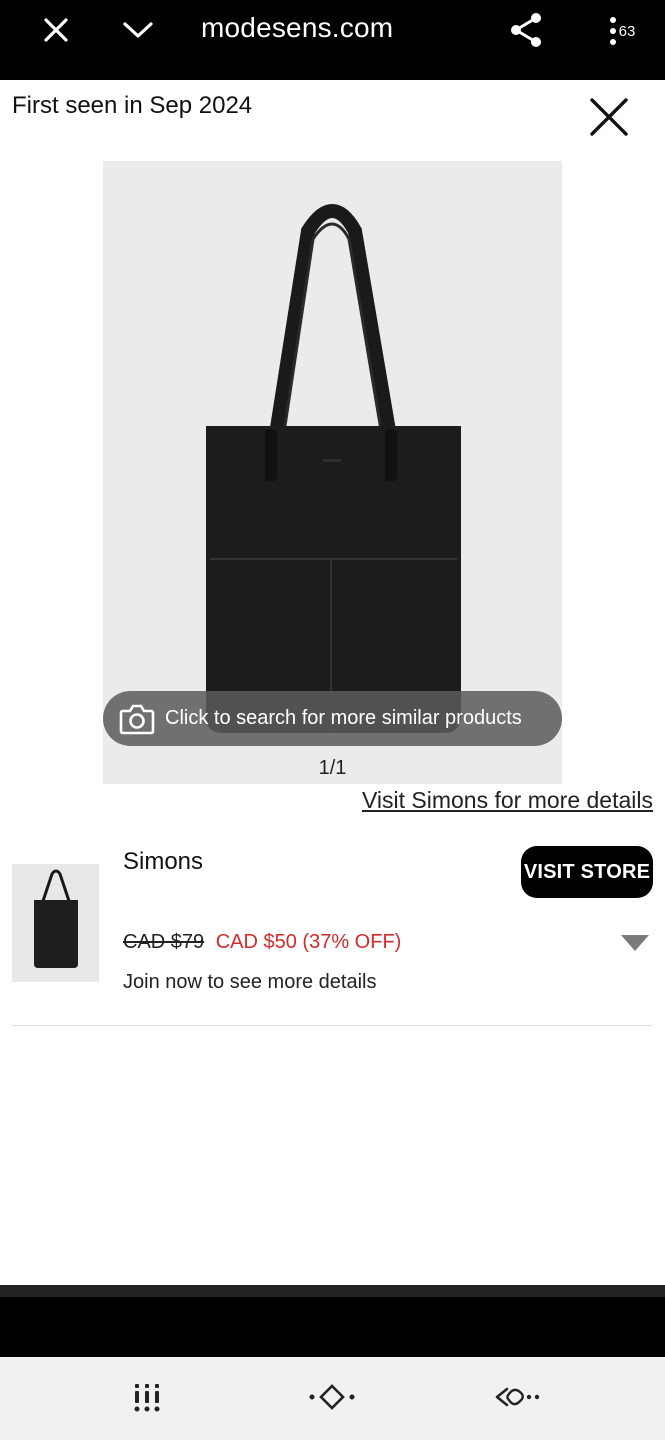  I want to click on home-icon, so click(332, 1397).